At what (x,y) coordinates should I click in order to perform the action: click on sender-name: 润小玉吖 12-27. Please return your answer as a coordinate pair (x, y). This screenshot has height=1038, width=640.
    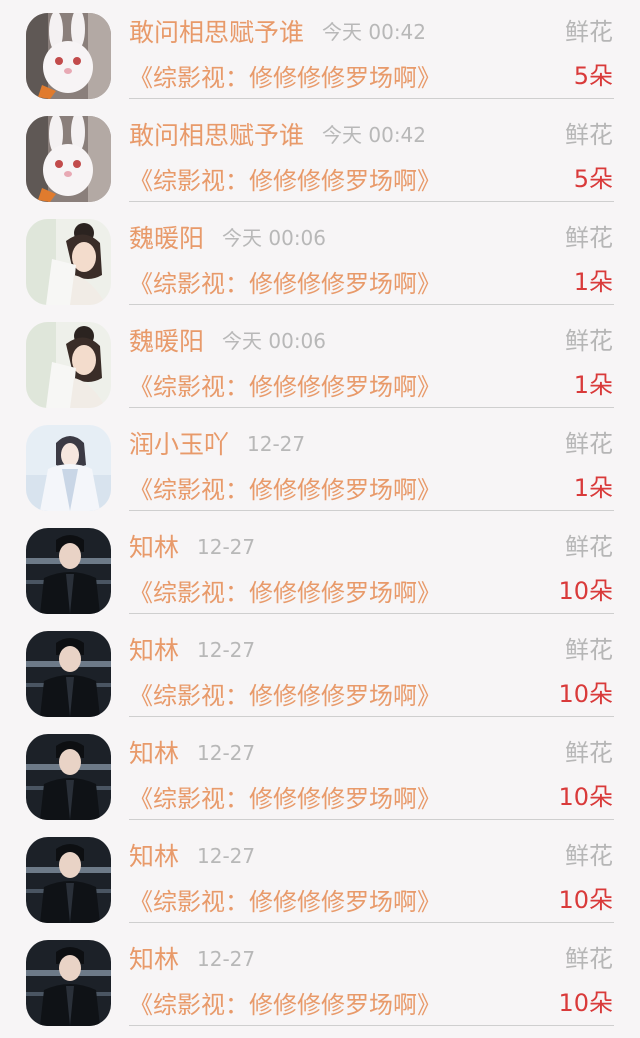
    Looking at the image, I should click on (217, 444).